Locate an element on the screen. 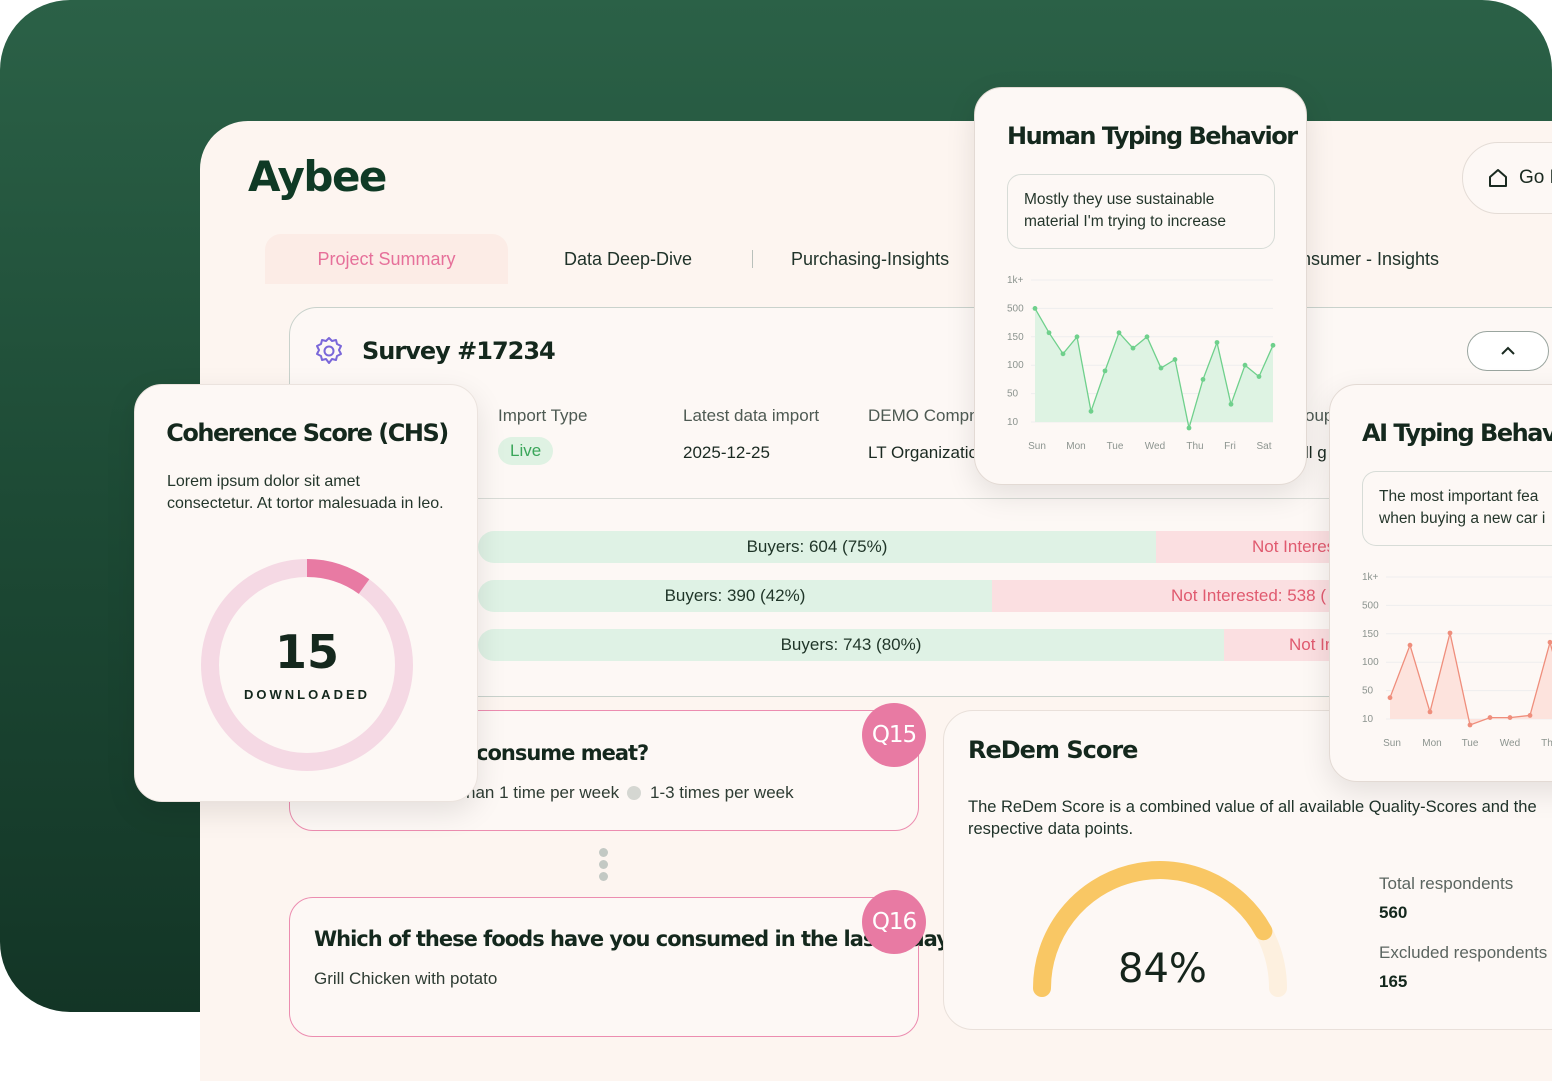 The width and height of the screenshot is (1552, 1081). total-respondents-value: 560 is located at coordinates (1393, 912).